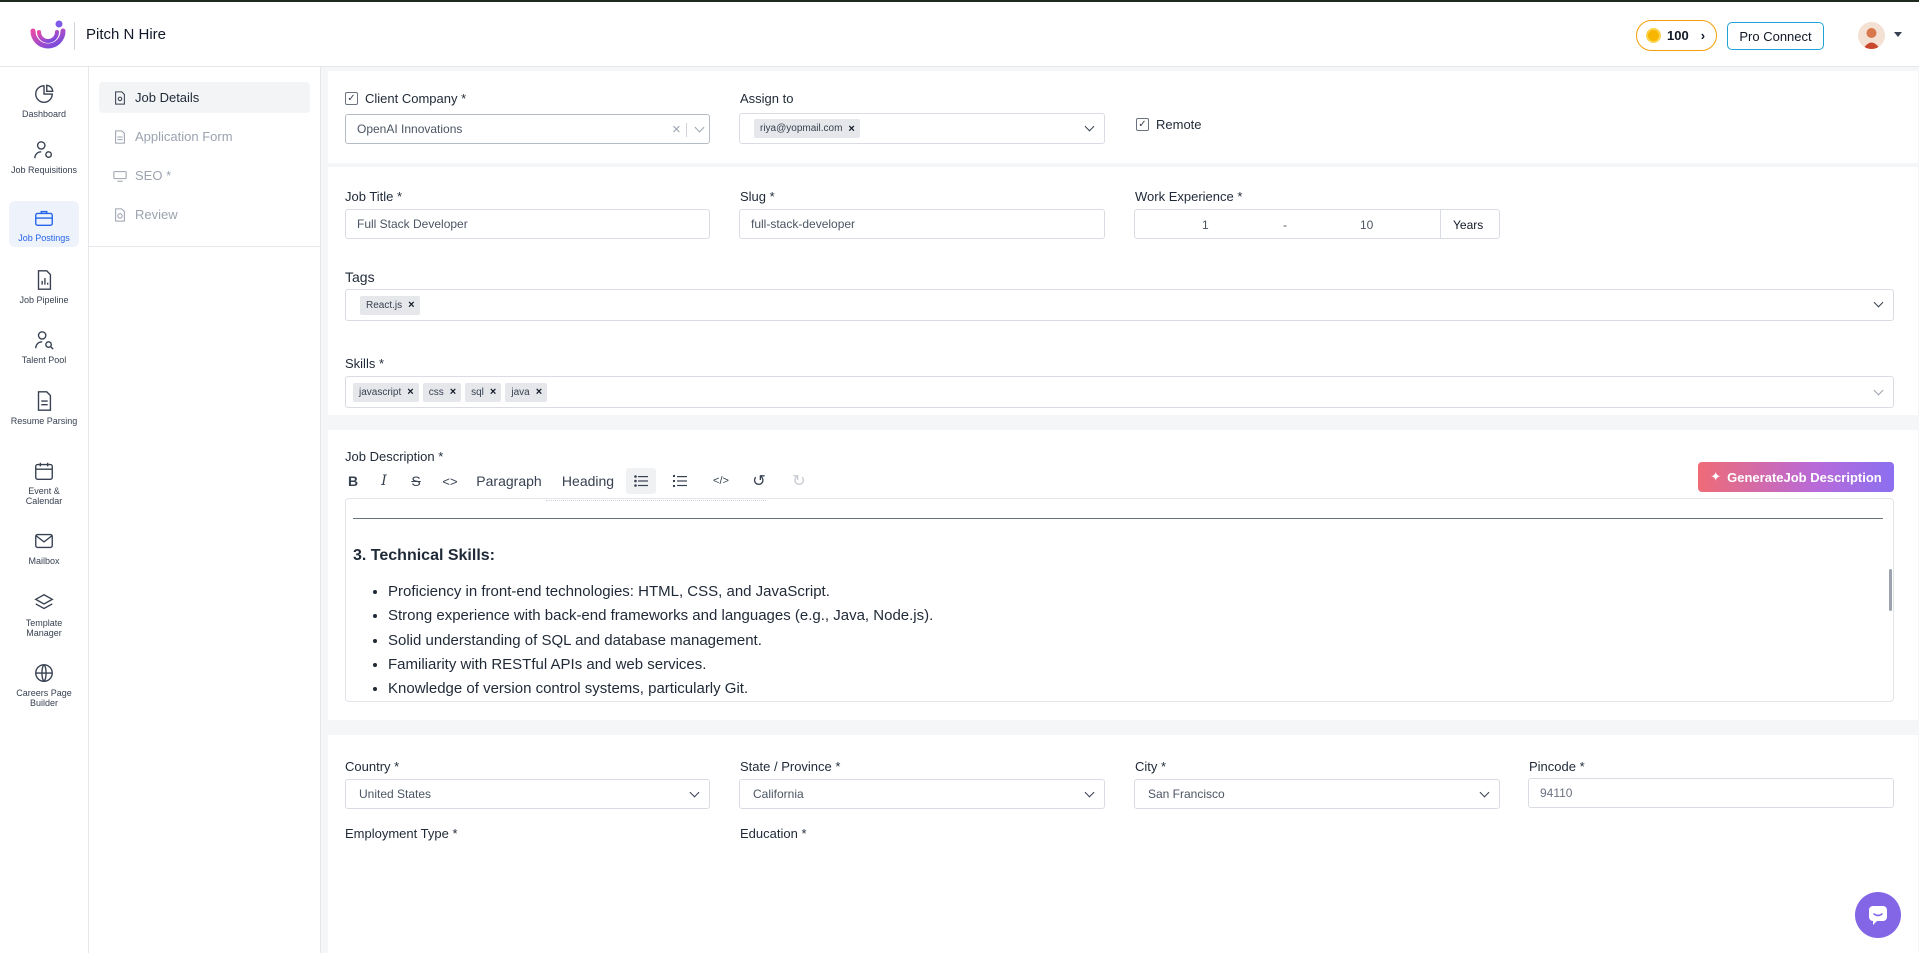 Image resolution: width=1919 pixels, height=953 pixels. What do you see at coordinates (1552, 766) in the screenshot?
I see `pincode-label-text: Pincode` at bounding box center [1552, 766].